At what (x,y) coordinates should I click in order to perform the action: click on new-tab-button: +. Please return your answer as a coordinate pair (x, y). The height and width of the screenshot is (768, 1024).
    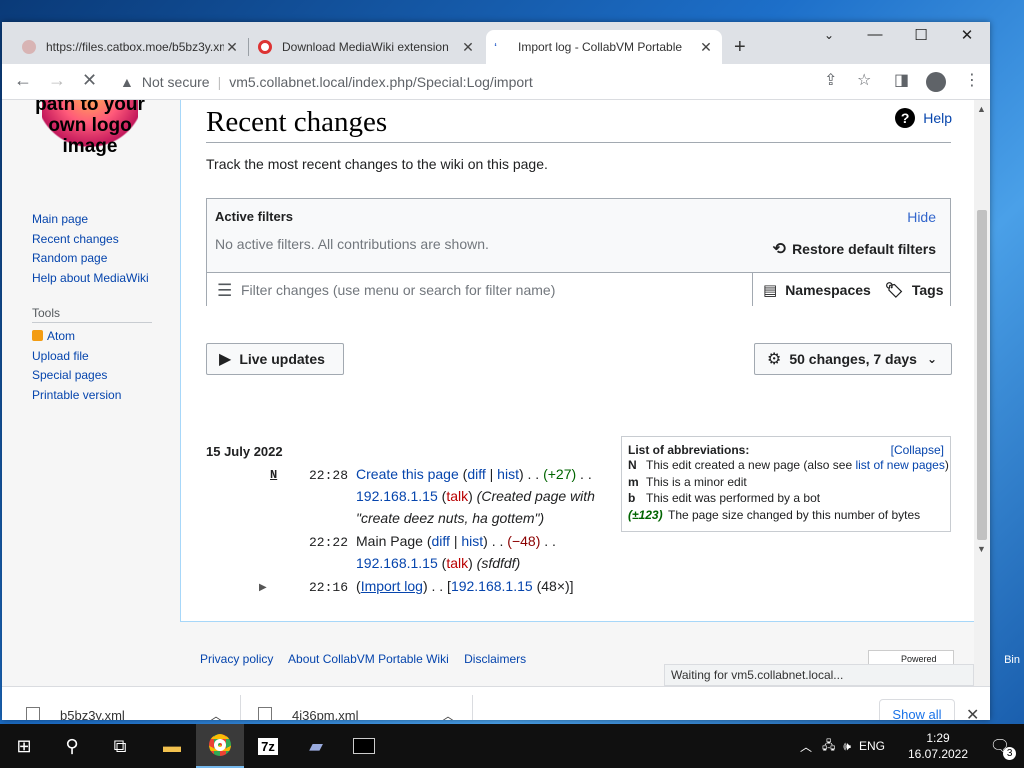
    Looking at the image, I should click on (740, 47).